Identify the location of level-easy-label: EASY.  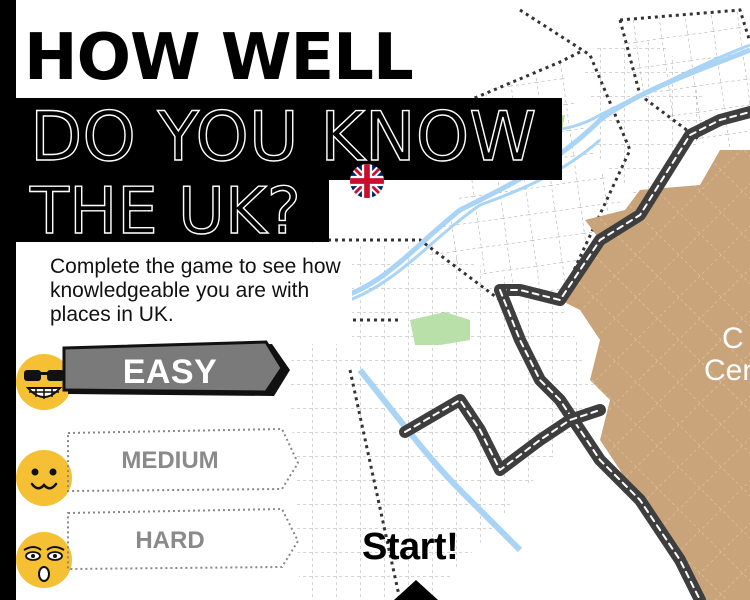
(170, 371).